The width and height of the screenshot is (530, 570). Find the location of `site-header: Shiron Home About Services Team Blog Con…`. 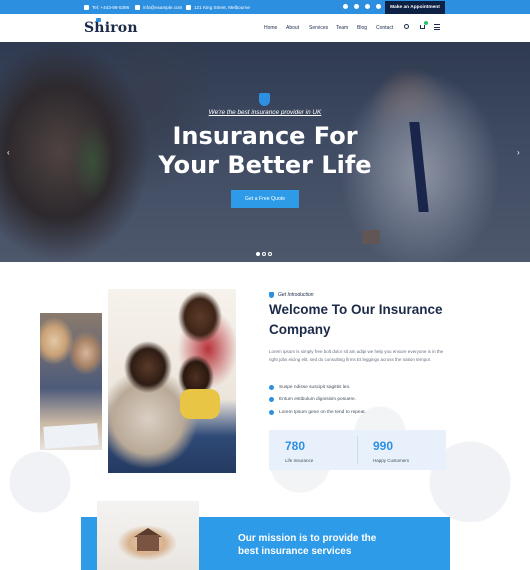

site-header: Shiron Home About Services Team Blog Con… is located at coordinates (265, 28).